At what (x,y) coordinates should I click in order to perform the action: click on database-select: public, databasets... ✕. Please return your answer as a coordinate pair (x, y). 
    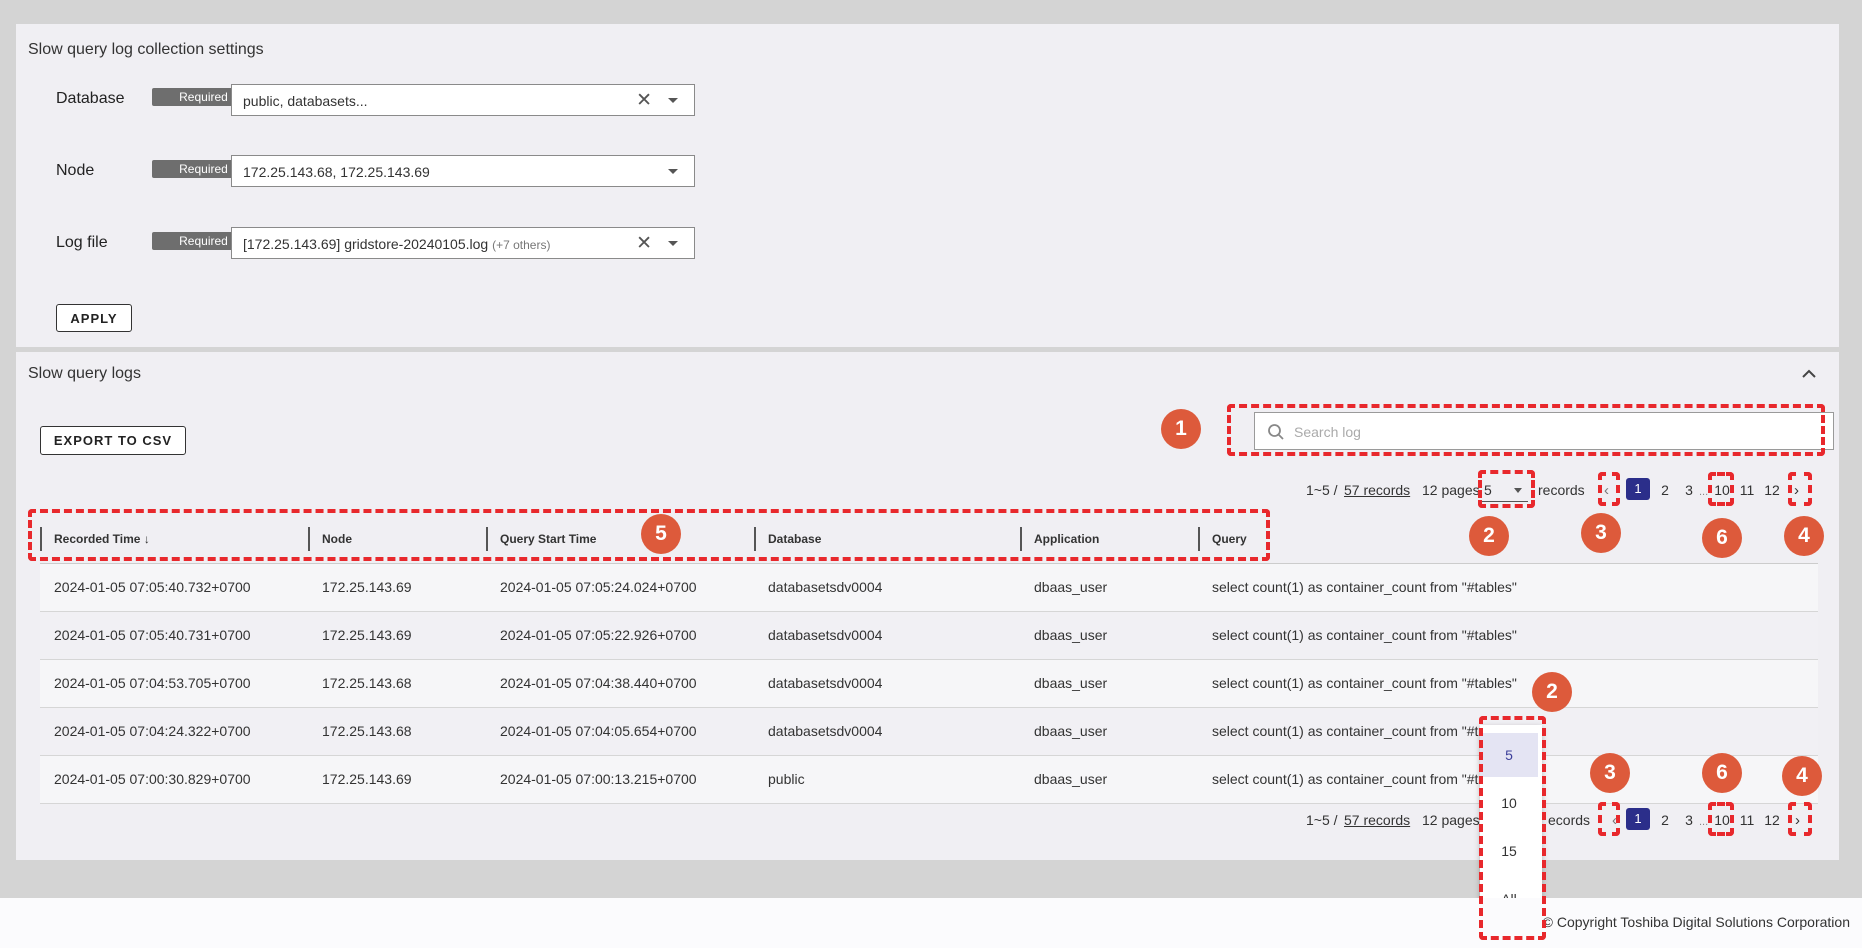
    Looking at the image, I should click on (463, 100).